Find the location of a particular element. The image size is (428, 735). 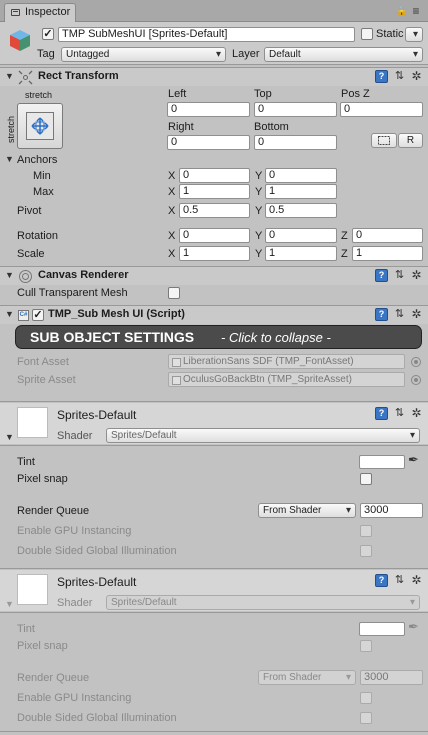

rotation-x-field: 0 is located at coordinates (214, 235).